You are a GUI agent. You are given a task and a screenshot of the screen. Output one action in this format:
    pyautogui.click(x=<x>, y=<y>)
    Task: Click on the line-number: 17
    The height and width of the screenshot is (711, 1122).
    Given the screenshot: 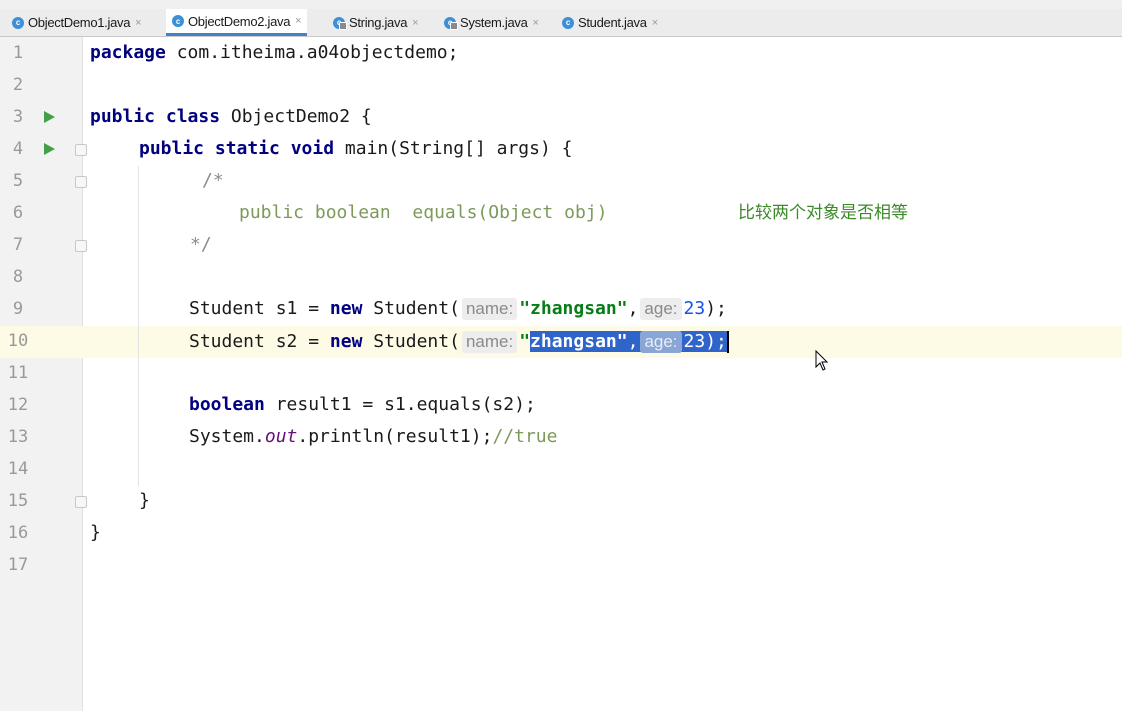 What is the action you would take?
    pyautogui.click(x=18, y=565)
    